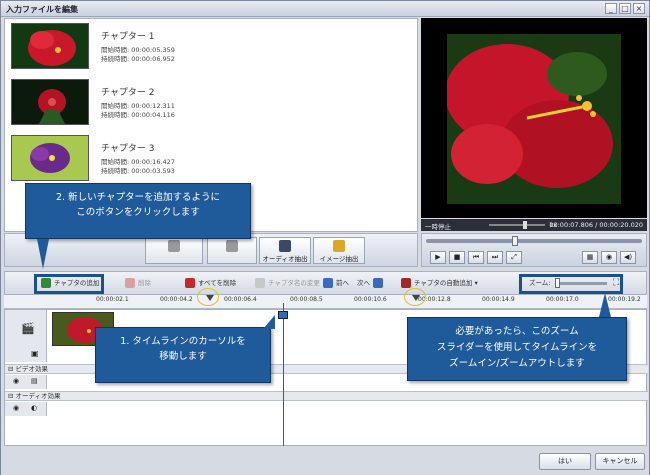  I want to click on timeline-cursor-handle, so click(283, 315).